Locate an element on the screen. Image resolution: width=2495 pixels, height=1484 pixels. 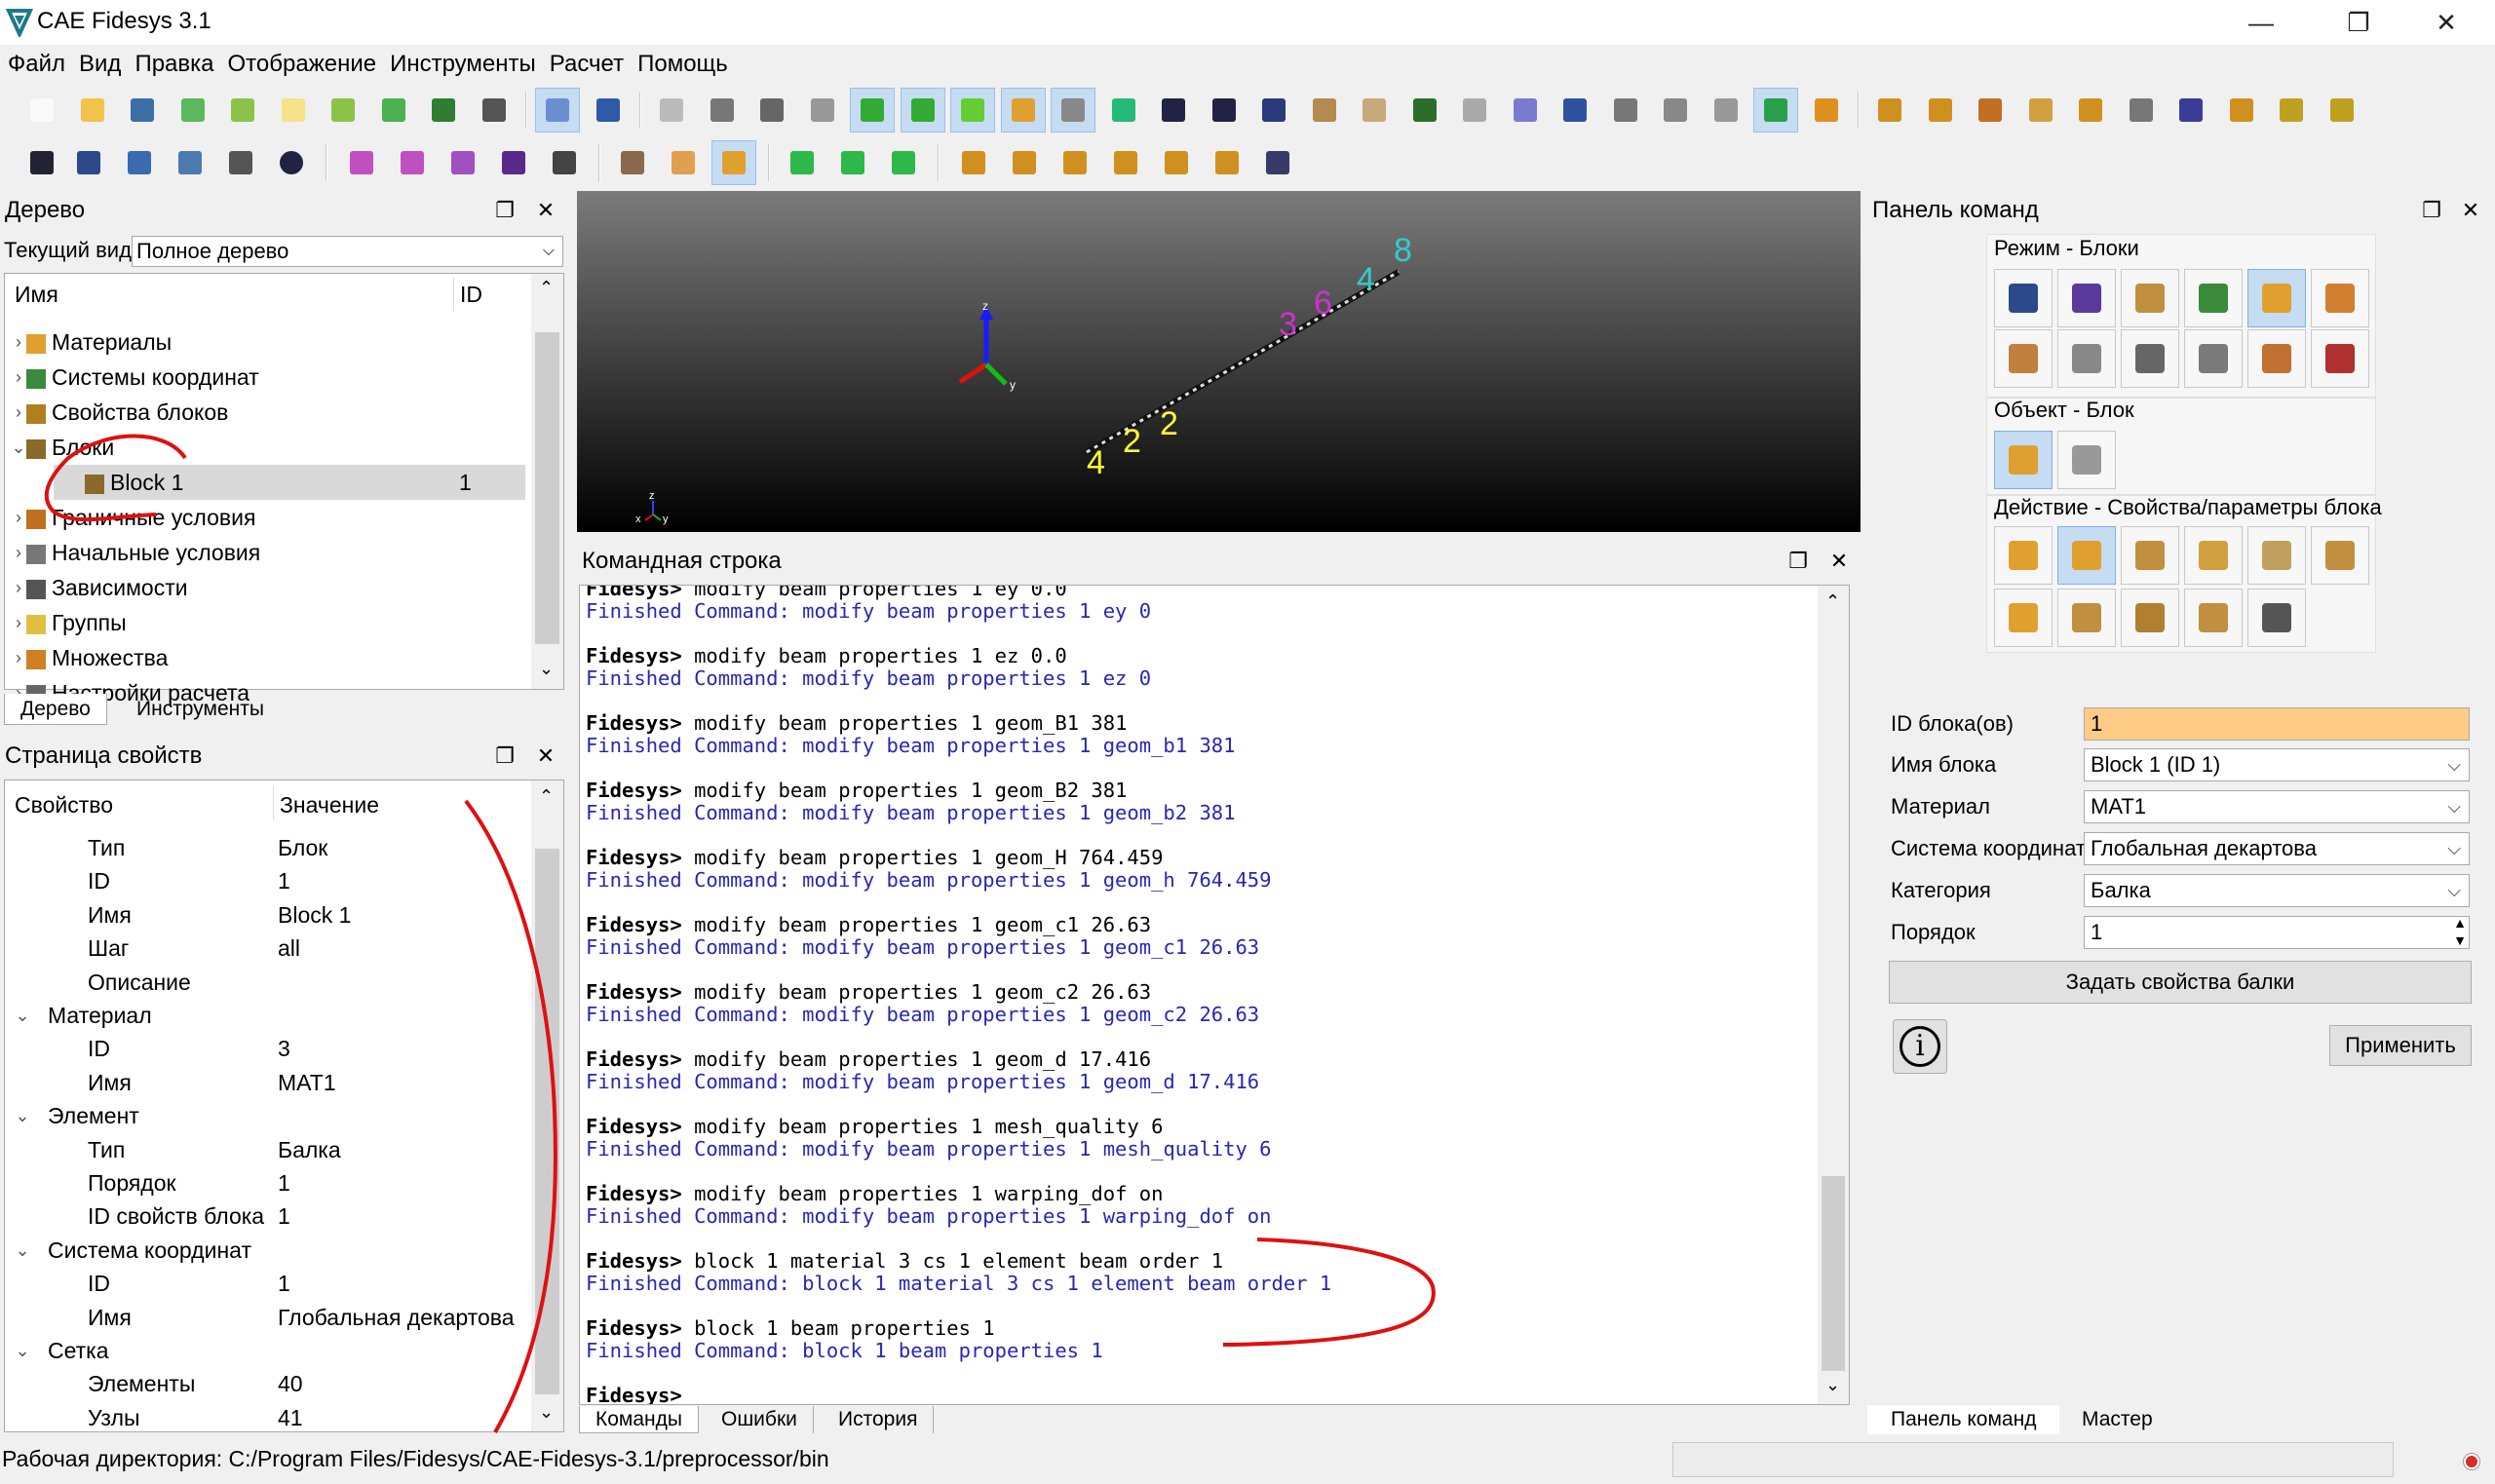
action-block-properties-button is located at coordinates (2086, 555).